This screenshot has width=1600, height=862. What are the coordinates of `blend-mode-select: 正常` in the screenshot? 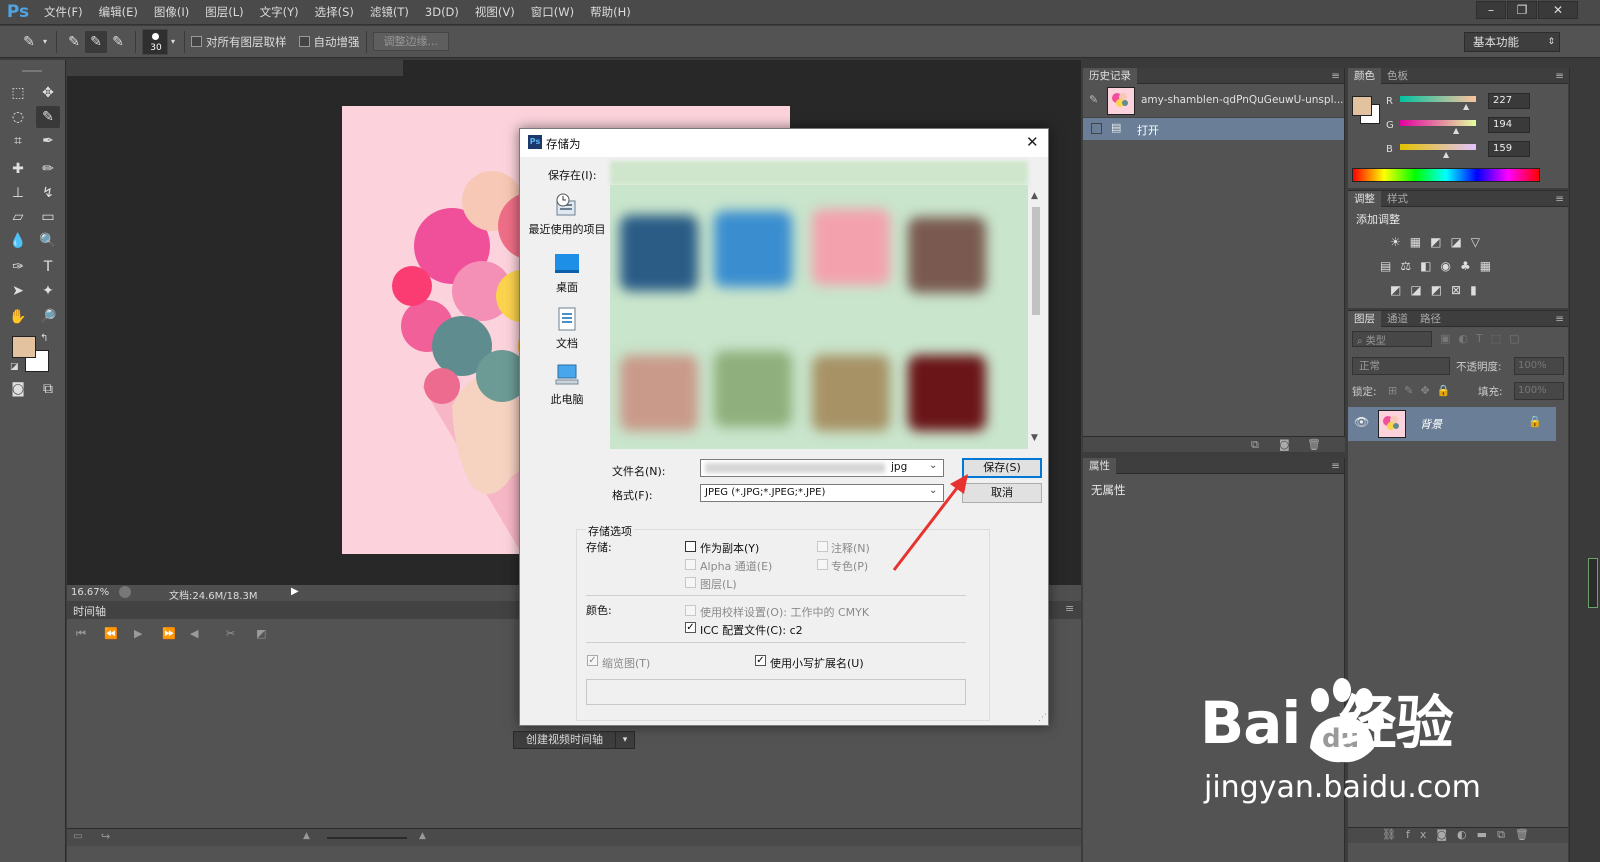 It's located at (1401, 366).